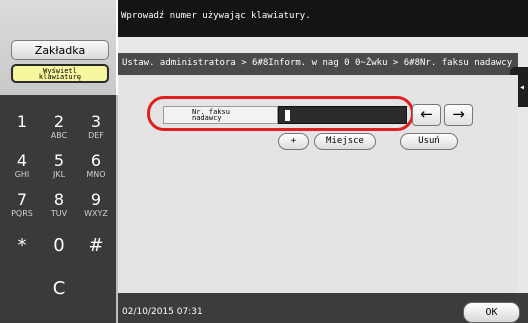  What do you see at coordinates (162, 312) in the screenshot?
I see `date-time: 02/10/2015 07:31` at bounding box center [162, 312].